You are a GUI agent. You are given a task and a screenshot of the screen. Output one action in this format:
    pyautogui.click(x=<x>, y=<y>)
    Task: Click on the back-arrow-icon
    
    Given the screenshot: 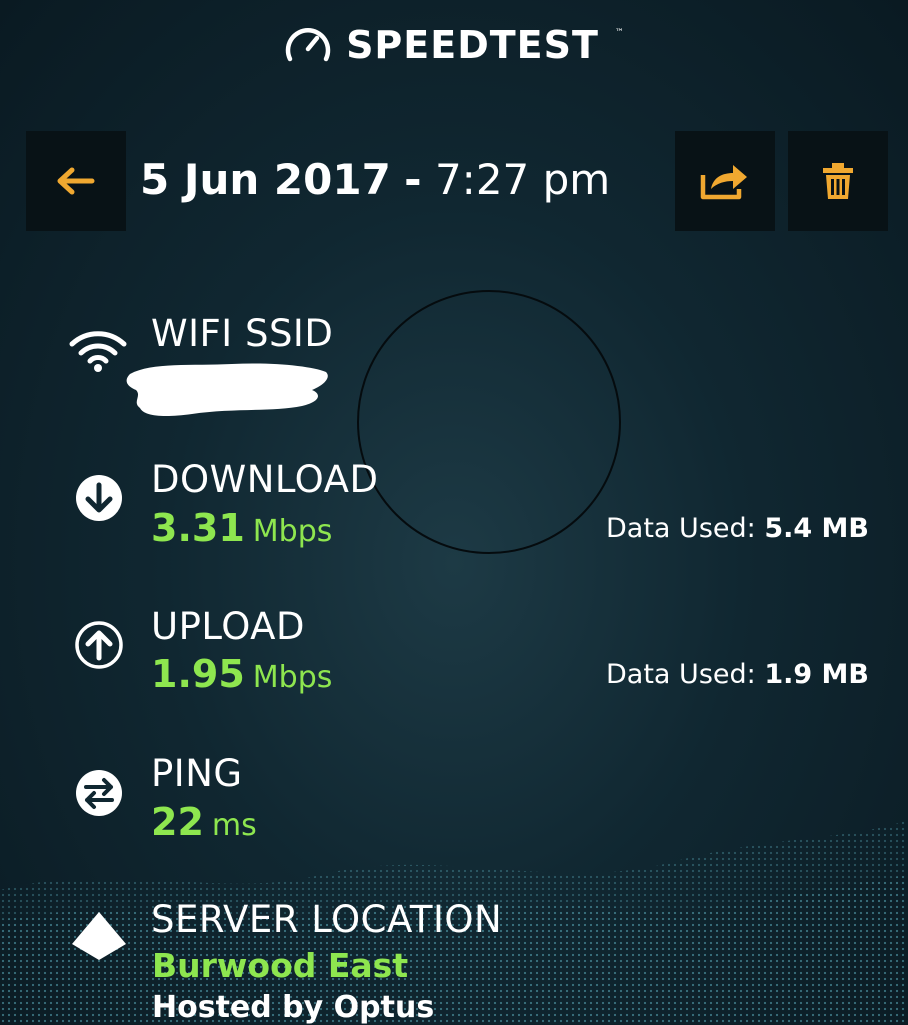 What is the action you would take?
    pyautogui.click(x=76, y=181)
    